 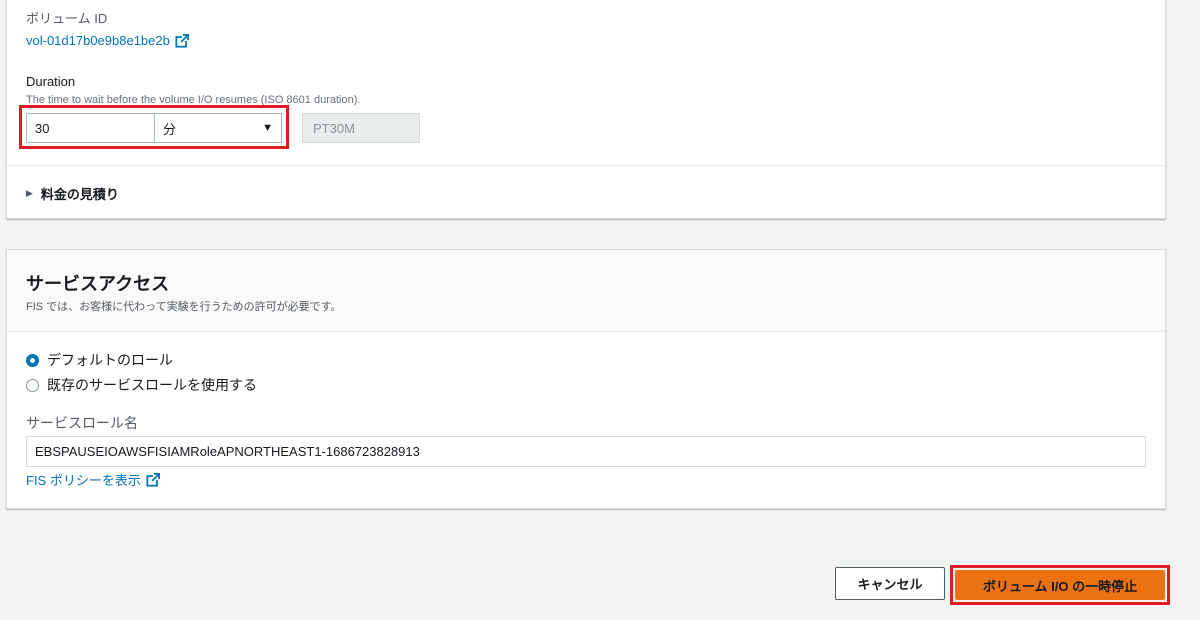 I want to click on duration-iso-field: PT30M, so click(x=361, y=128).